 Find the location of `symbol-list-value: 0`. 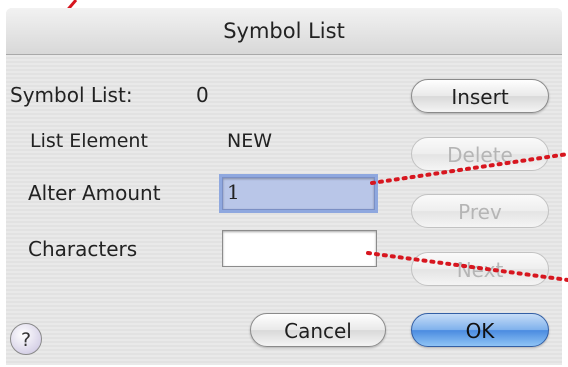

symbol-list-value: 0 is located at coordinates (202, 95).